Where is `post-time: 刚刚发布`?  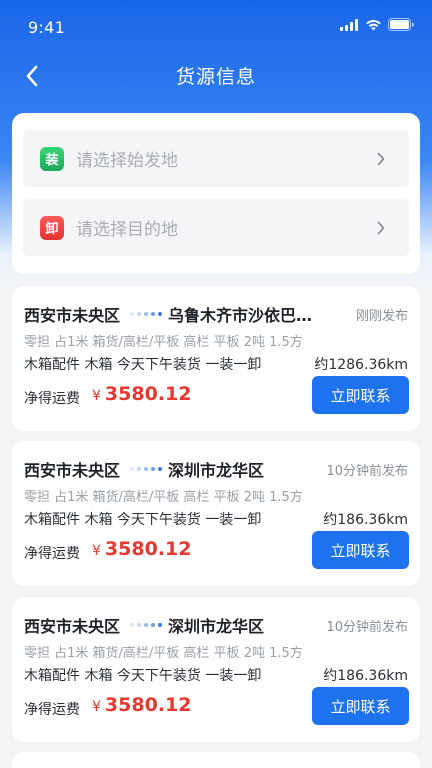 post-time: 刚刚发布 is located at coordinates (381, 316).